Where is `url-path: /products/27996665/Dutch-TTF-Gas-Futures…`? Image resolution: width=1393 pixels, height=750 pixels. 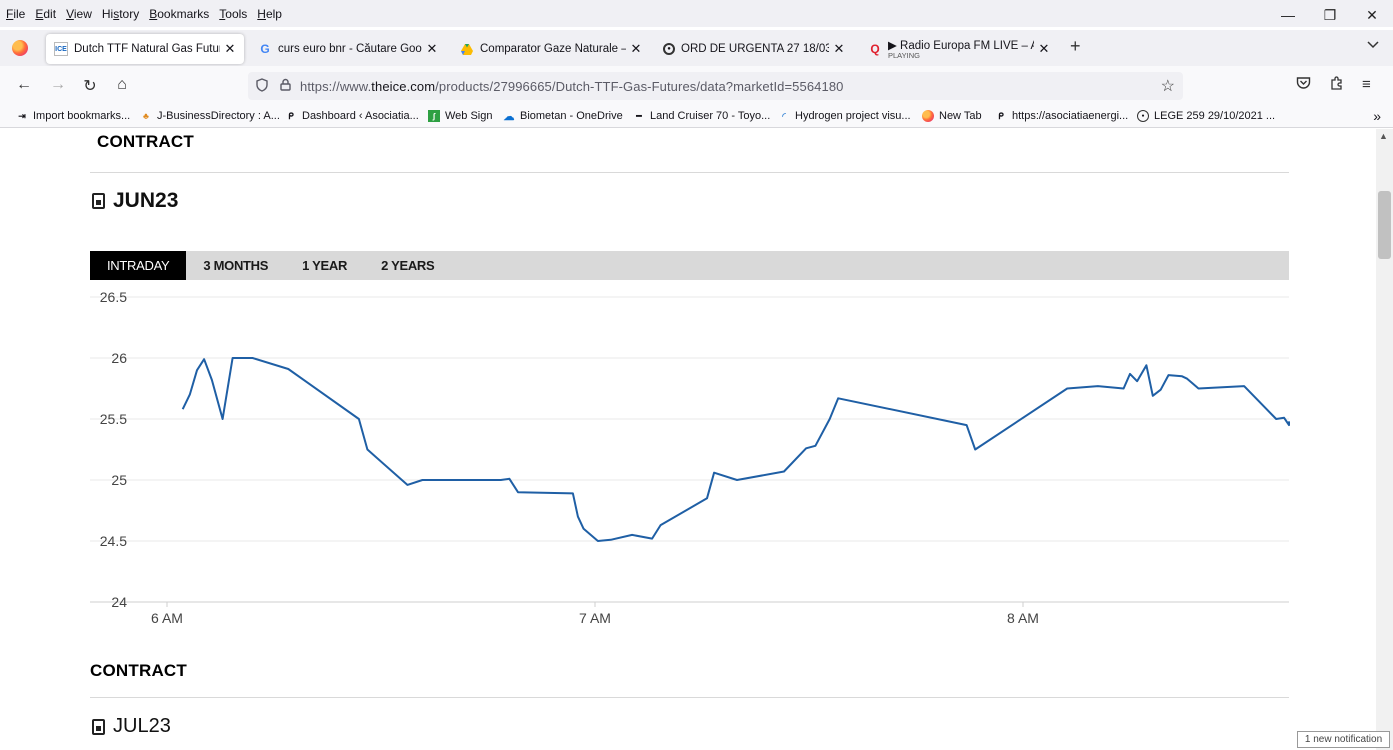 url-path: /products/27996665/Dutch-TTF-Gas-Futures… is located at coordinates (639, 86).